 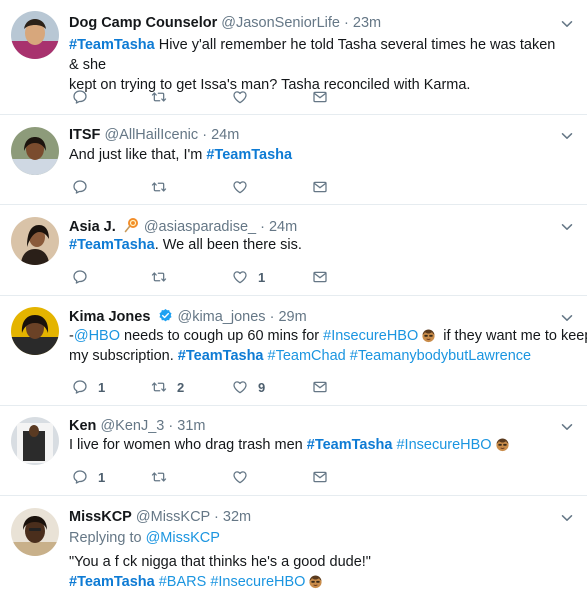 What do you see at coordinates (100, 517) in the screenshot?
I see `display-name: MissKCP` at bounding box center [100, 517].